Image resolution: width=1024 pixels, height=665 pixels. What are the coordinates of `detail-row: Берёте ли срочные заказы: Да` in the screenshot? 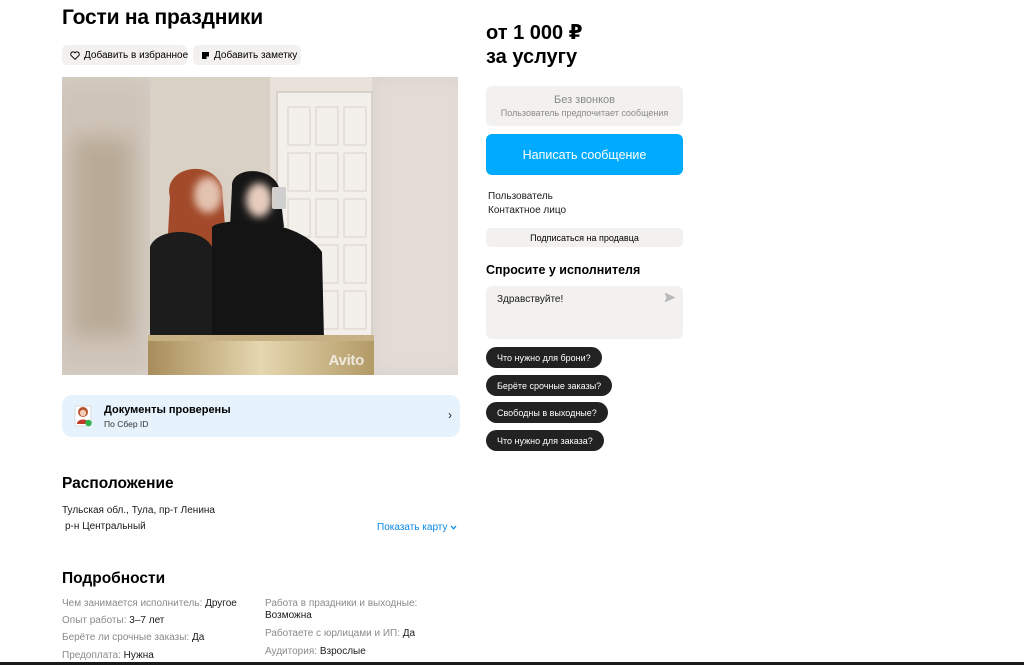 It's located at (133, 637).